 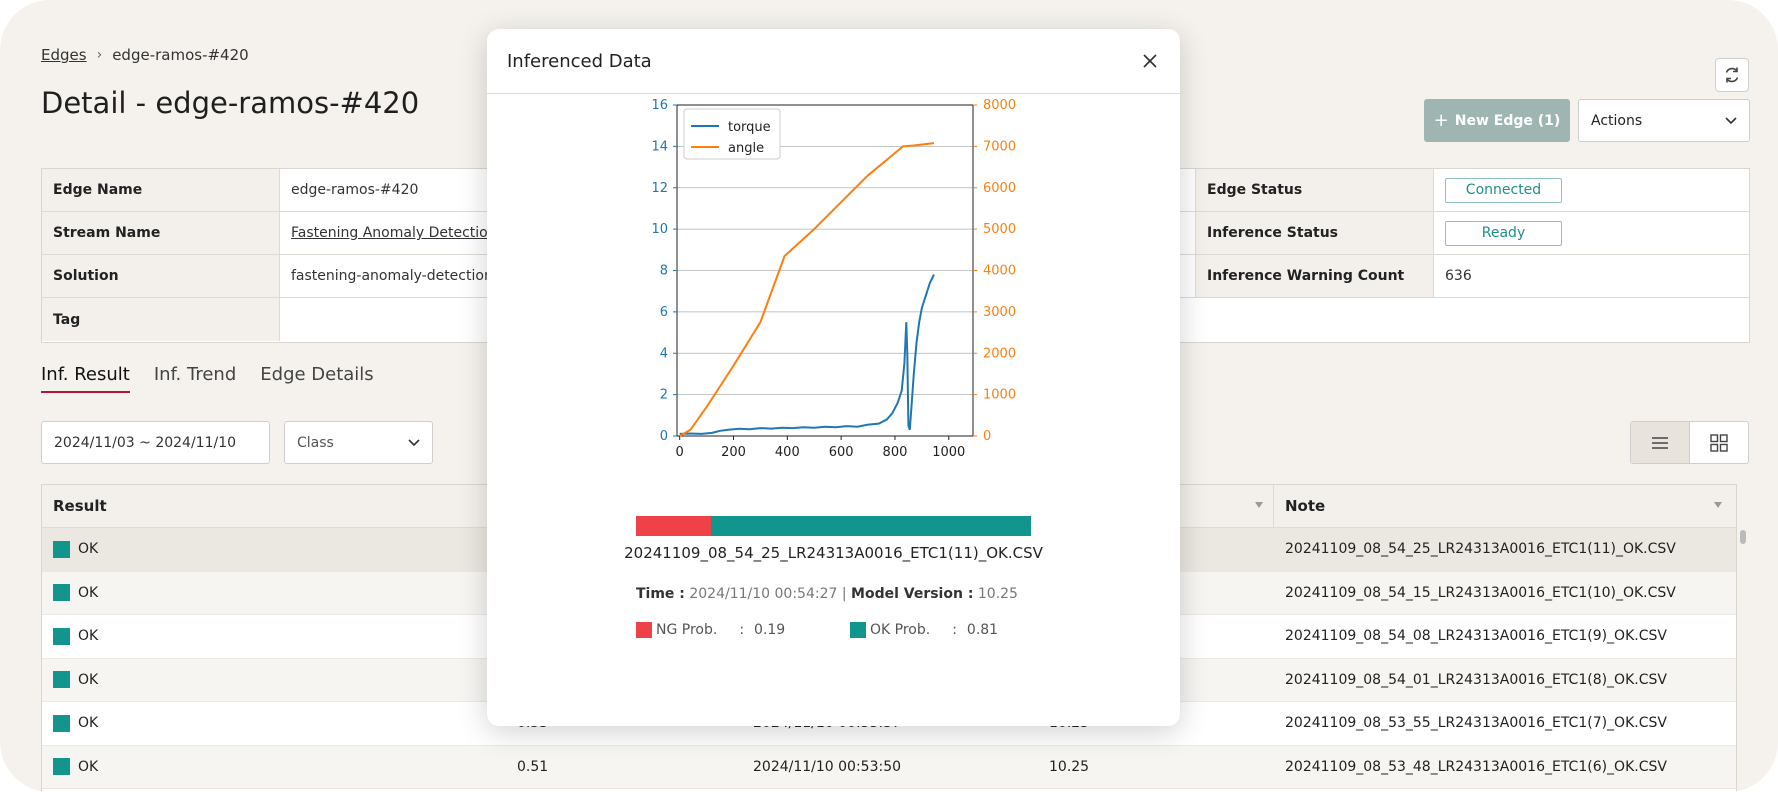 I want to click on y-left-tick-label: 2, so click(x=664, y=395).